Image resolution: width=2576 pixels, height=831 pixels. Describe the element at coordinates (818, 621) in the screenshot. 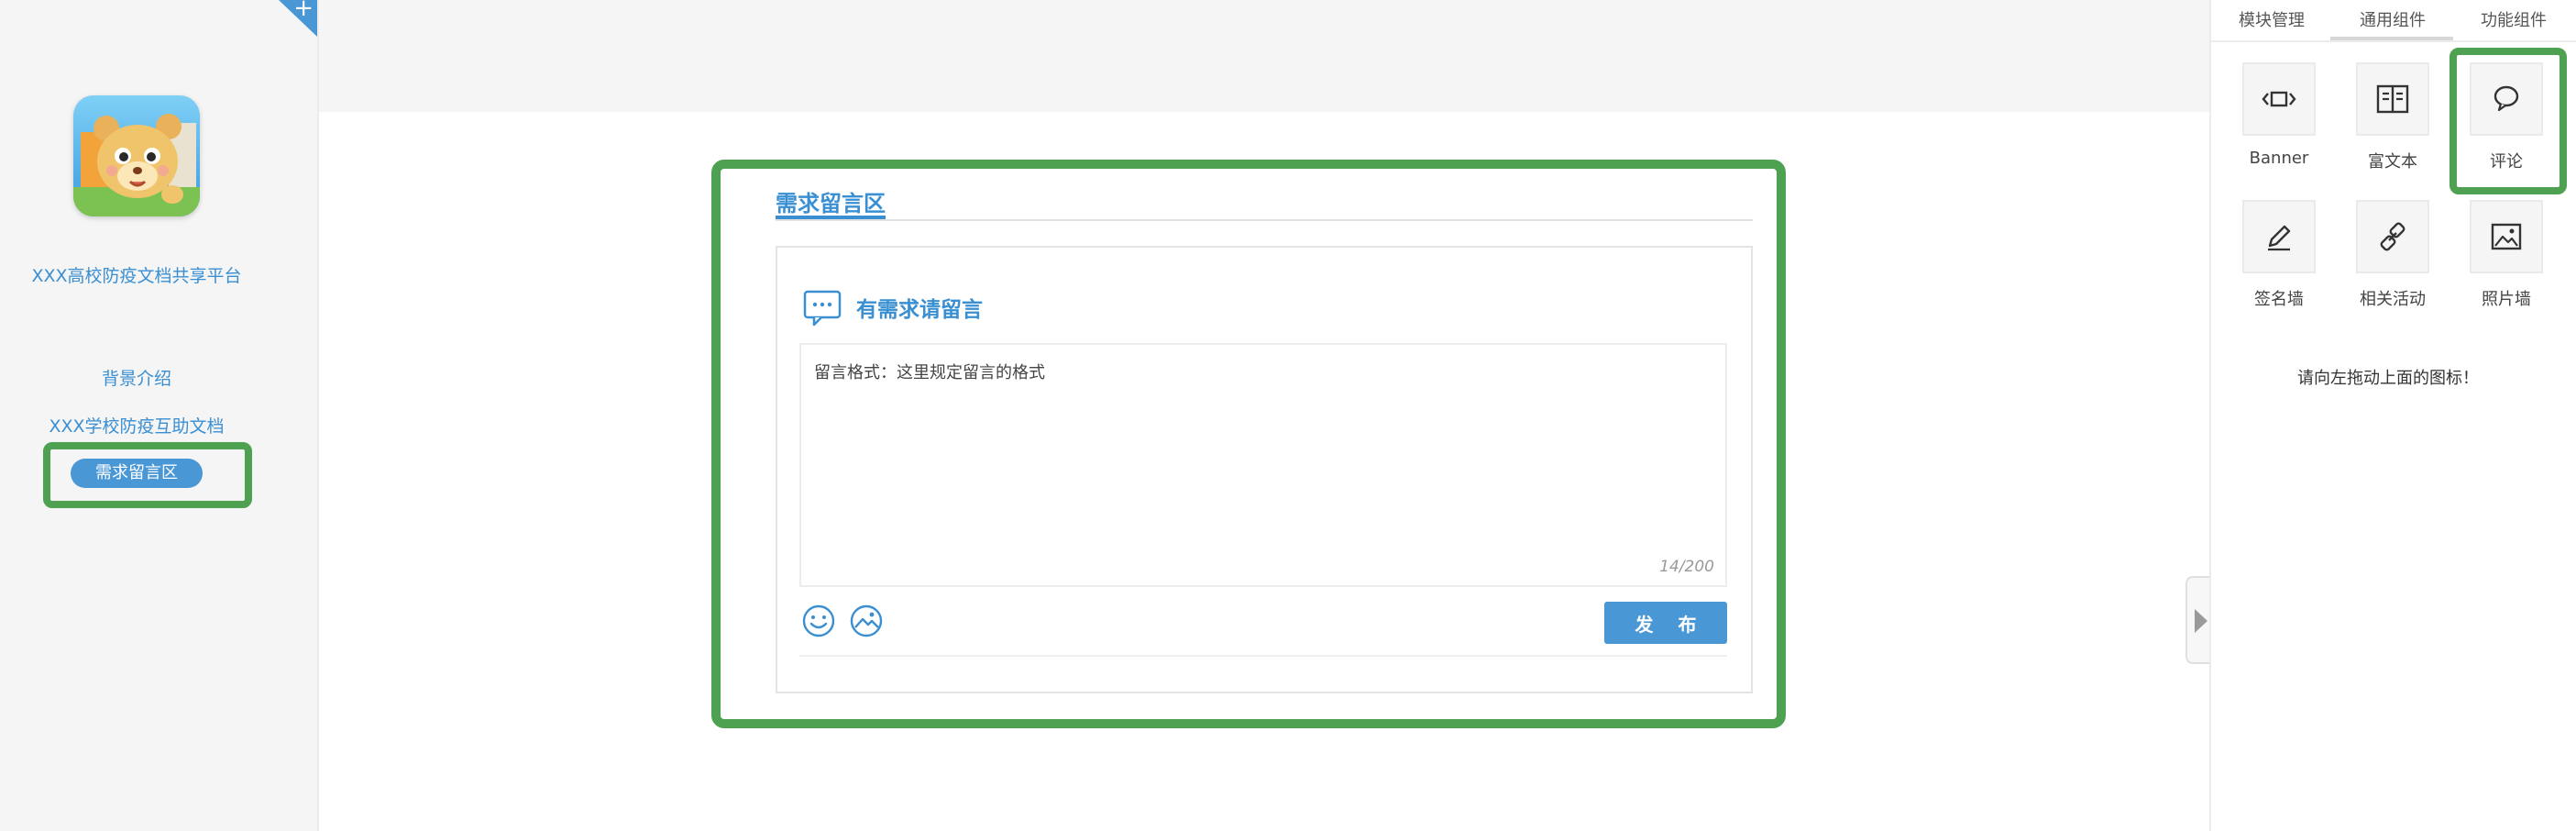

I see `emoji-icon` at that location.